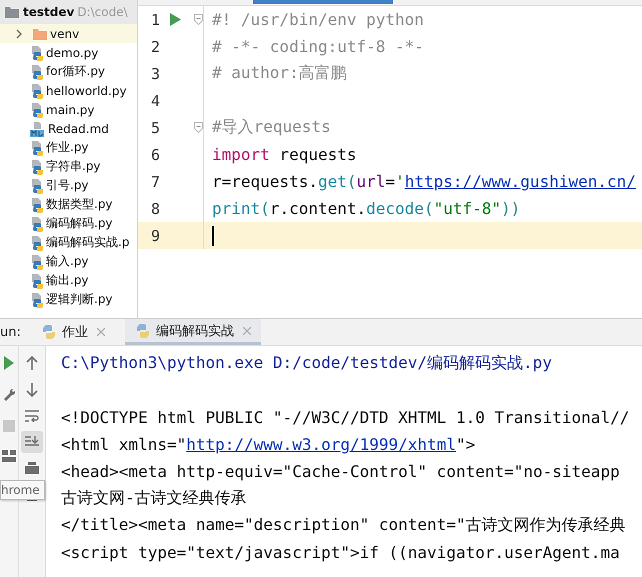 Image resolution: width=642 pixels, height=577 pixels. Describe the element at coordinates (102, 12) in the screenshot. I see `project-path: D:\code\` at that location.